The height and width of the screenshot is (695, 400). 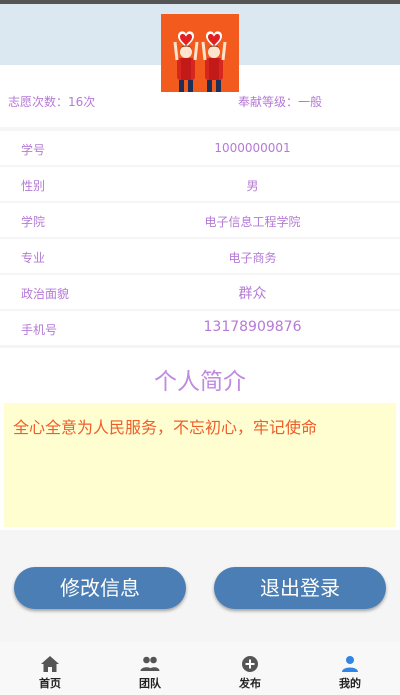 What do you see at coordinates (150, 663) in the screenshot?
I see `team-icon` at bounding box center [150, 663].